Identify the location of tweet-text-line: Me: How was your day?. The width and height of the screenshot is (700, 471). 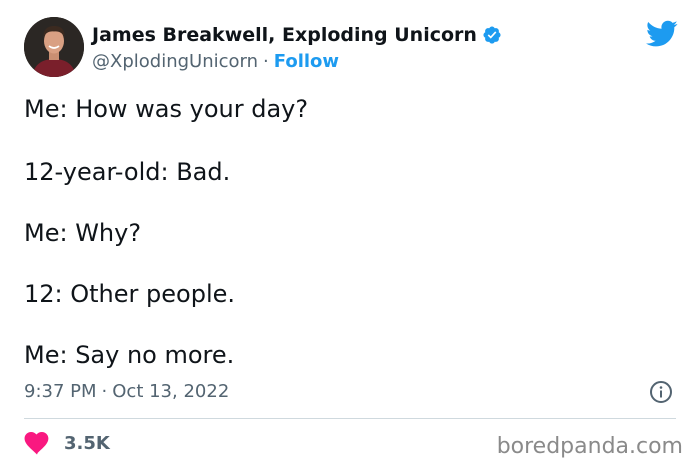
(166, 109).